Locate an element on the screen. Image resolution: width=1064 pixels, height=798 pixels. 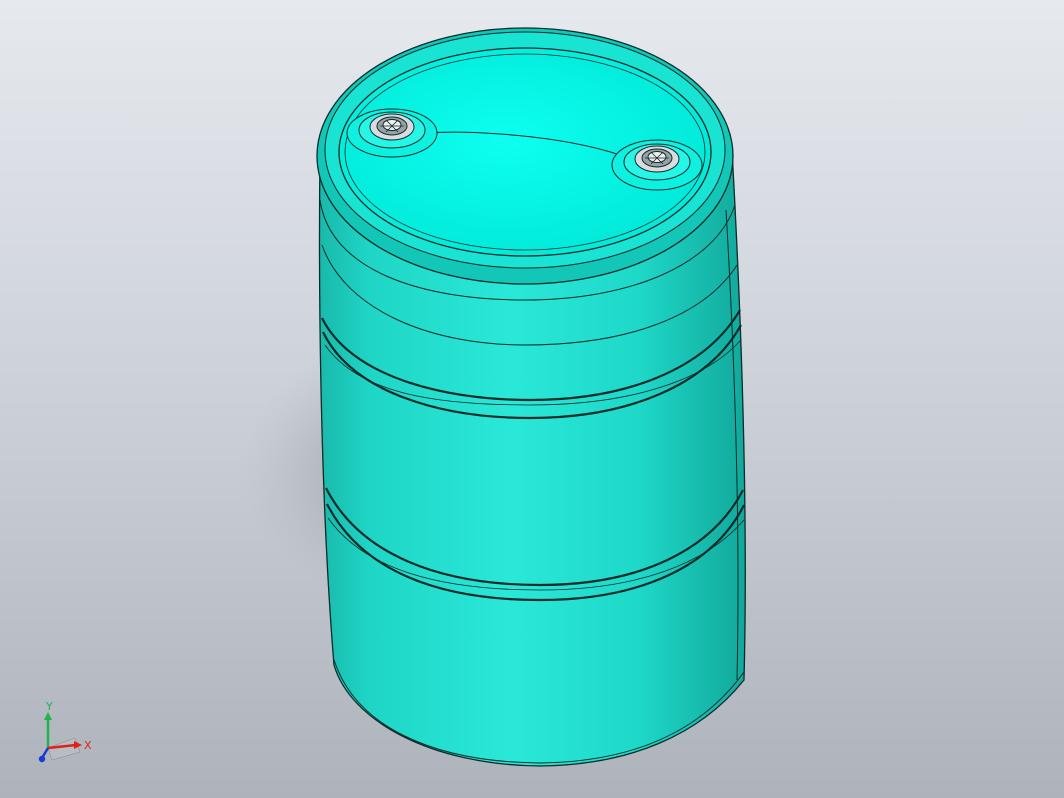
bung-left is located at coordinates (392, 133).